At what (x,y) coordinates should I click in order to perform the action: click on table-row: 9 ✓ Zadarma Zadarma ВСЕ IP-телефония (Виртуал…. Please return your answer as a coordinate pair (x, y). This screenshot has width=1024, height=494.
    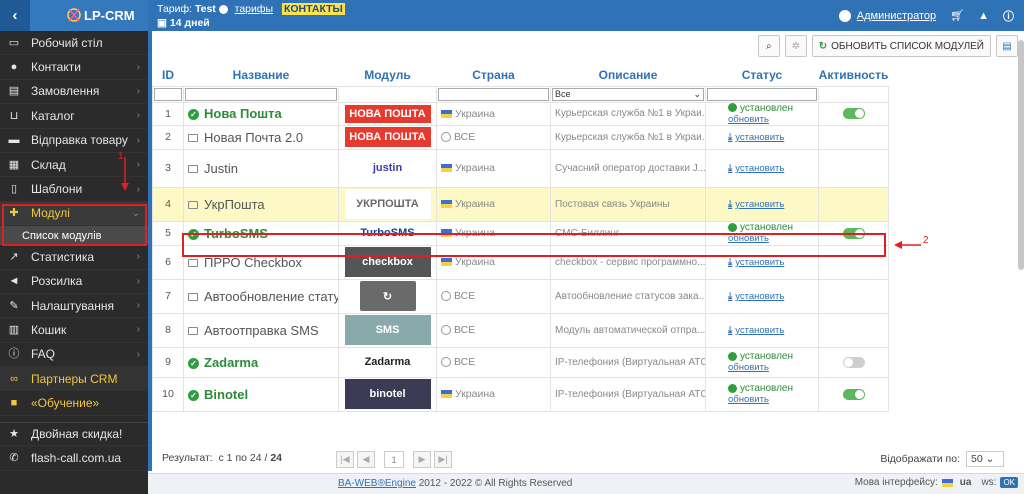
    Looking at the image, I should click on (520, 362).